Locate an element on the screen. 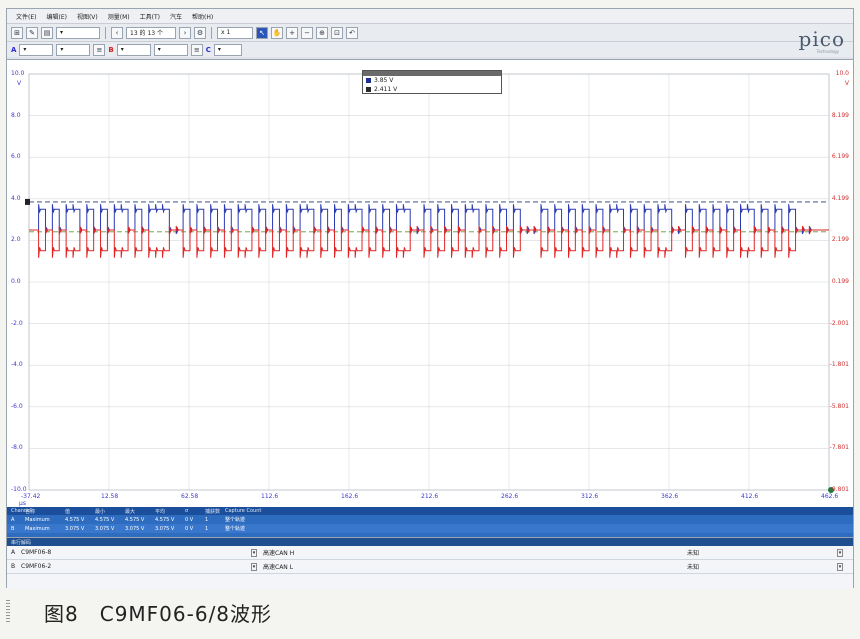 The width and height of the screenshot is (860, 639). zoom-out-icon: − is located at coordinates (307, 32).